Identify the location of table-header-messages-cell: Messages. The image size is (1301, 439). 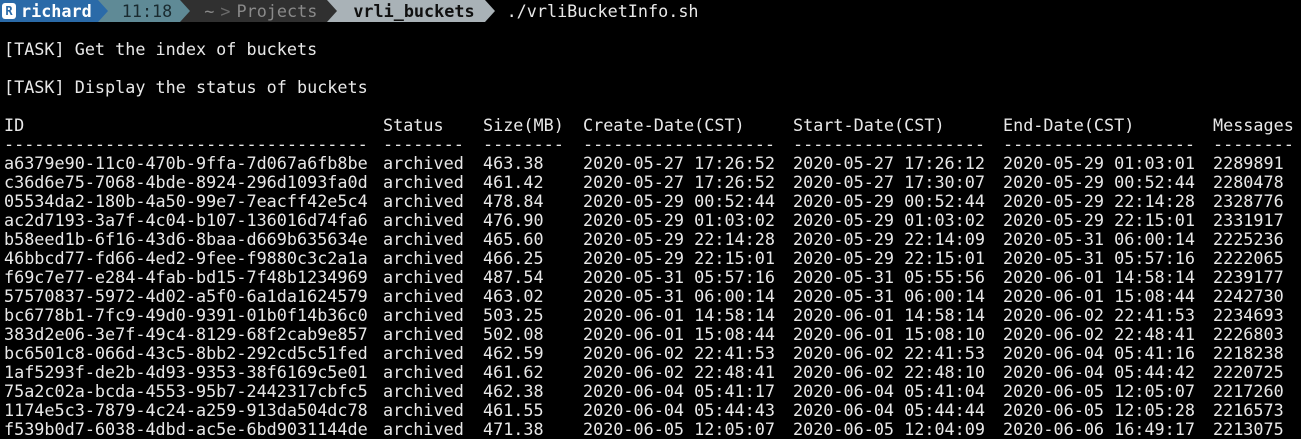
(1253, 125).